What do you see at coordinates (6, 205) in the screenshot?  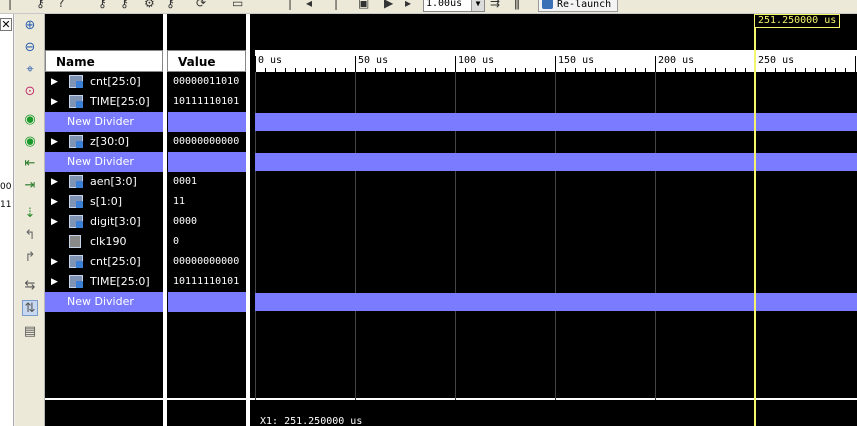 I see `clipped-value-text: 11` at bounding box center [6, 205].